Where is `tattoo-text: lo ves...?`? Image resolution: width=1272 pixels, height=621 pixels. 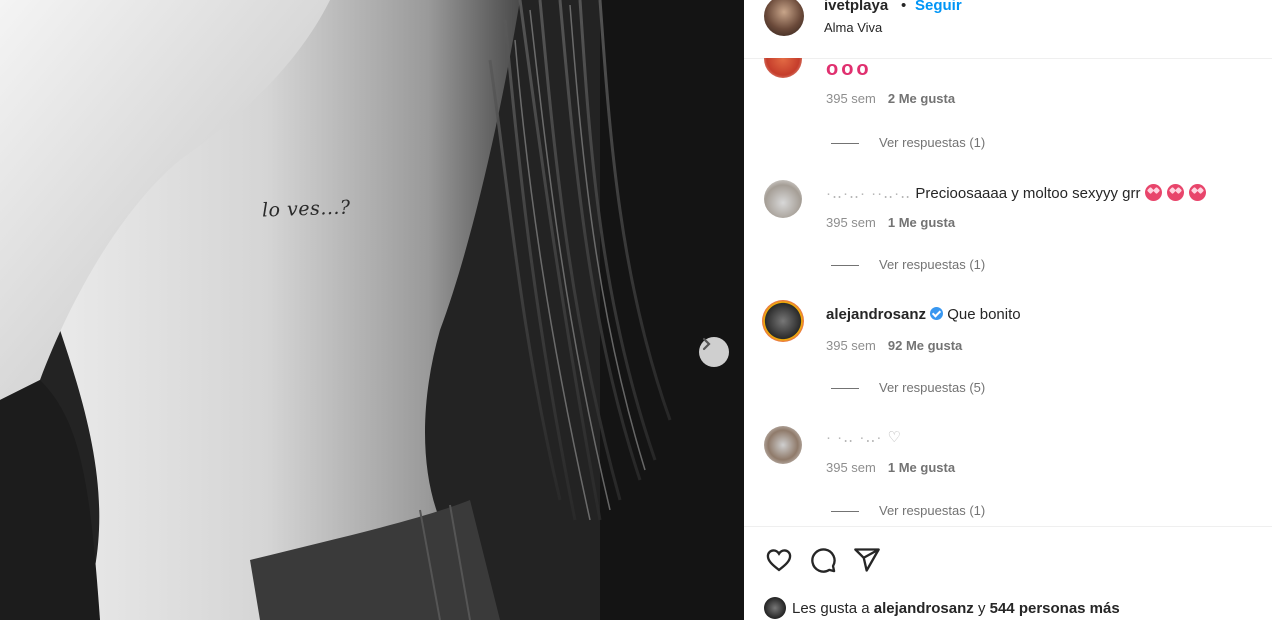
tattoo-text: lo ves...? is located at coordinates (306, 209).